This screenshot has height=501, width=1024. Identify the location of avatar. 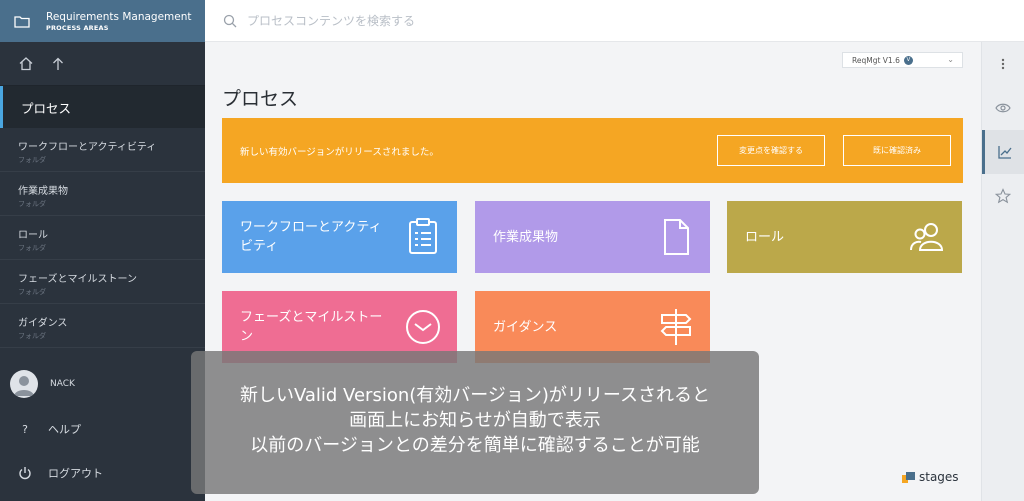
(24, 384).